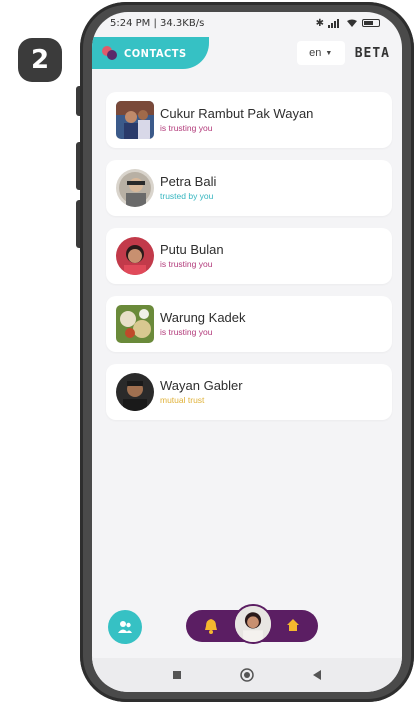 This screenshot has width=417, height=704. I want to click on people-icon, so click(125, 627).